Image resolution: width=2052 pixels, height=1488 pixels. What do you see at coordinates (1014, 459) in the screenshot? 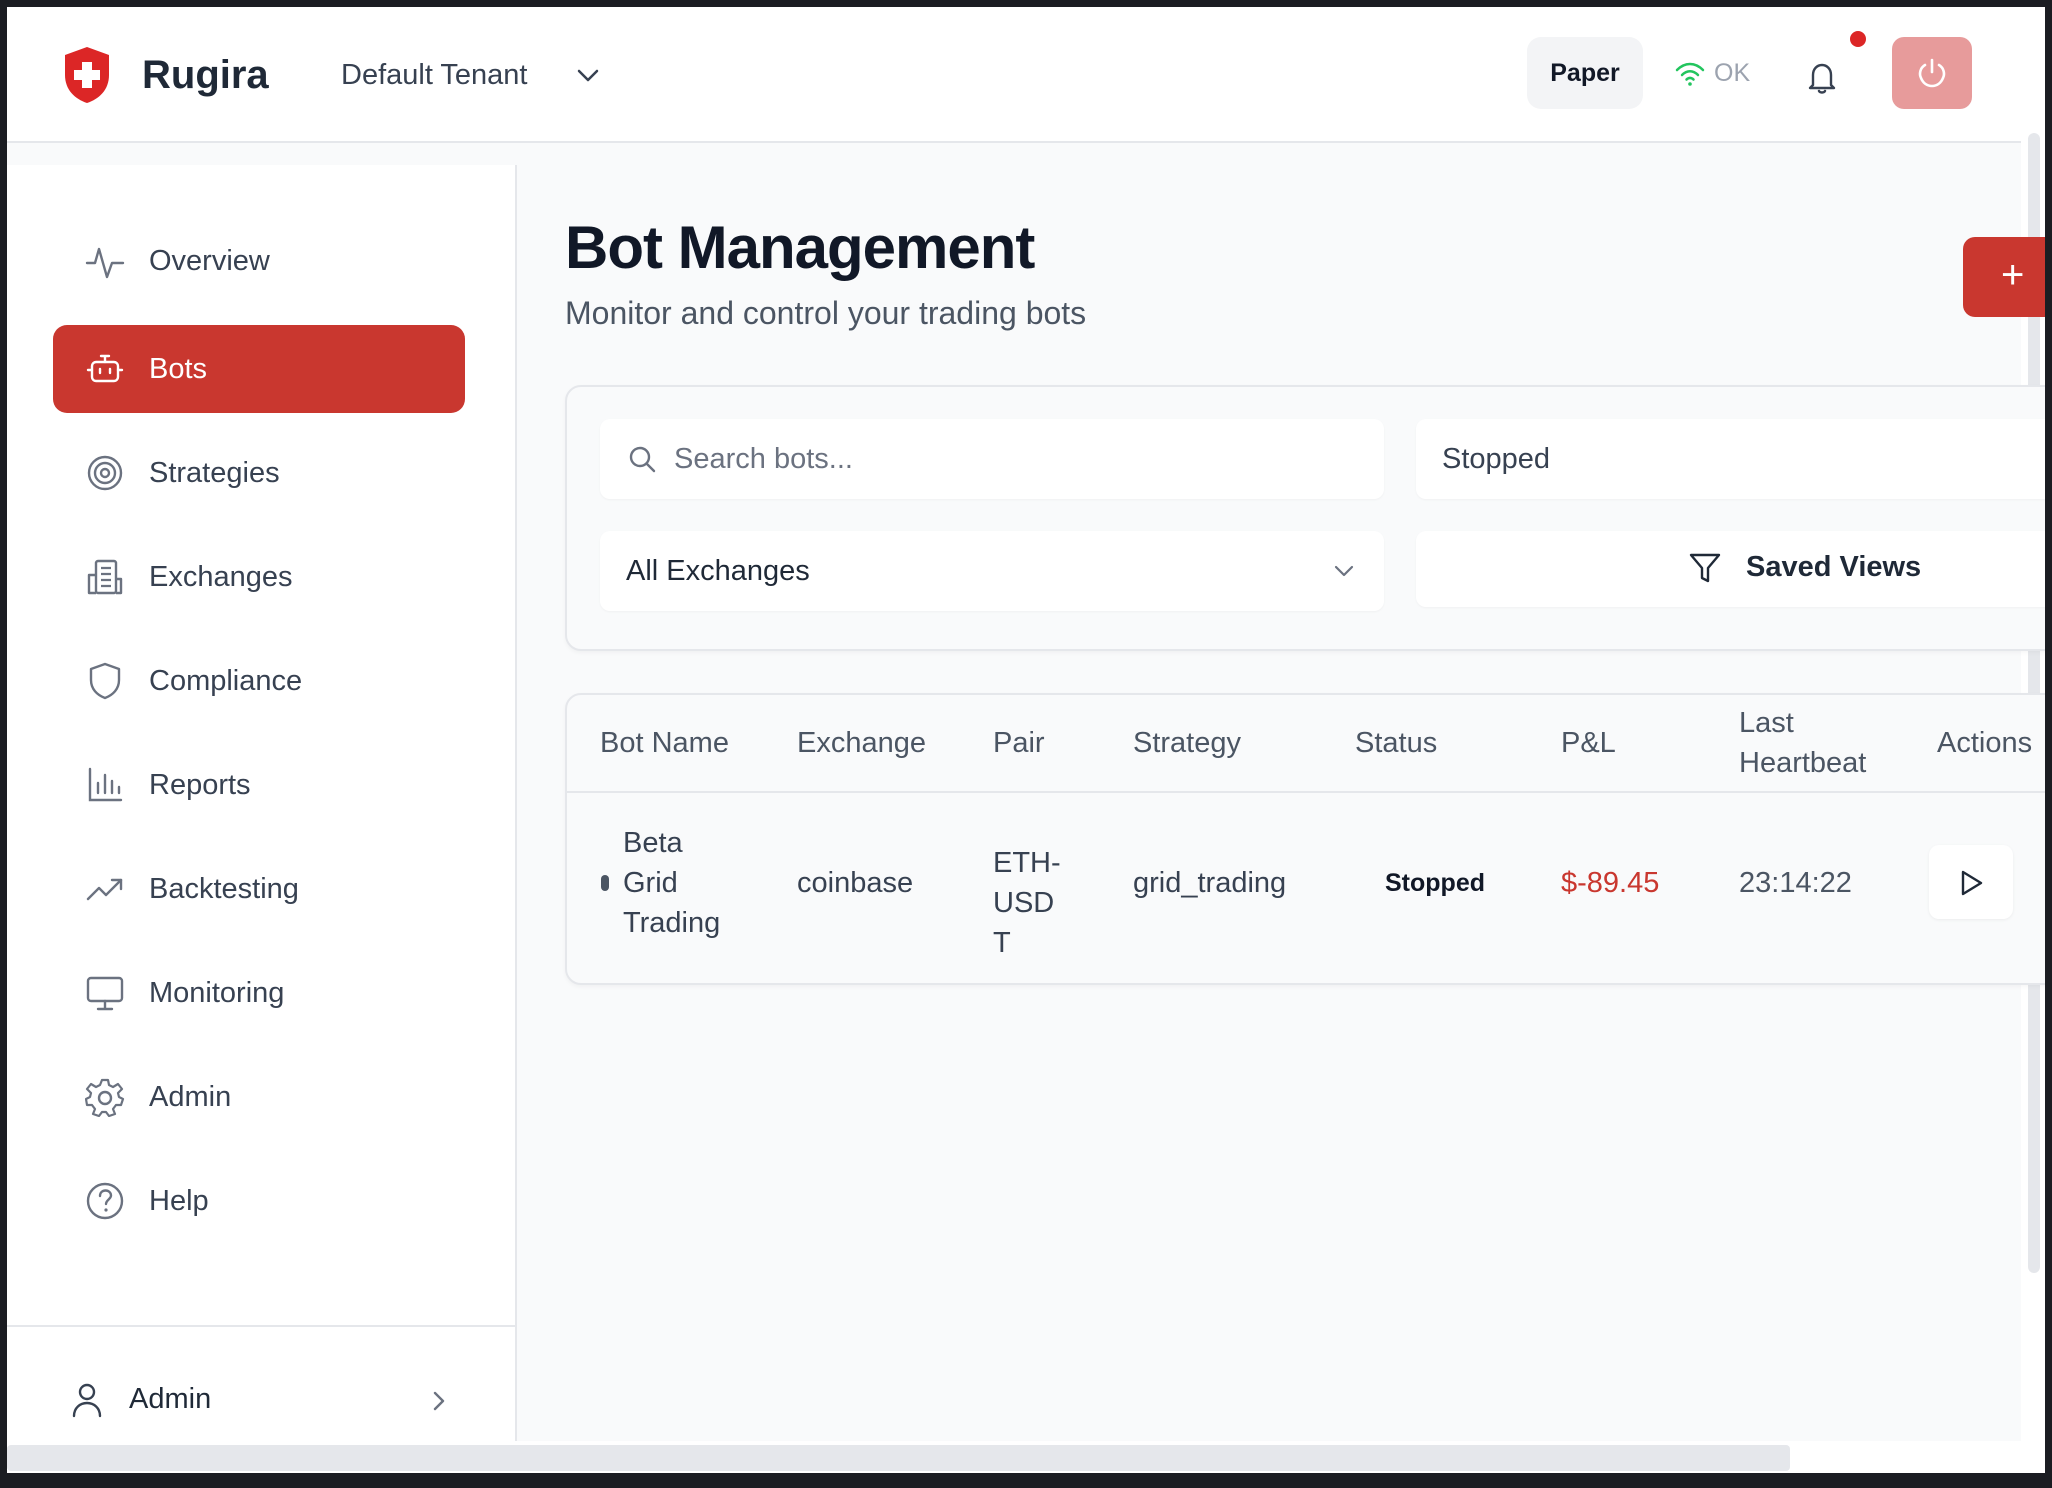
I see `search-input` at bounding box center [1014, 459].